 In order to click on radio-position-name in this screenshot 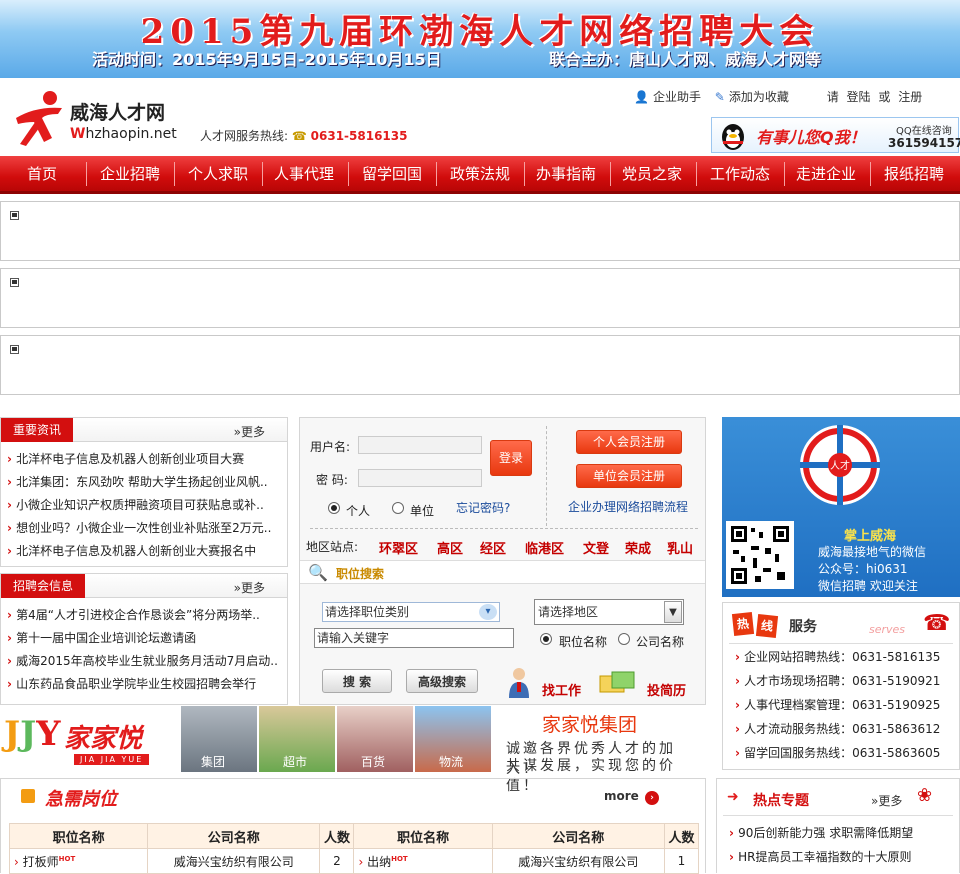, I will do `click(546, 639)`.